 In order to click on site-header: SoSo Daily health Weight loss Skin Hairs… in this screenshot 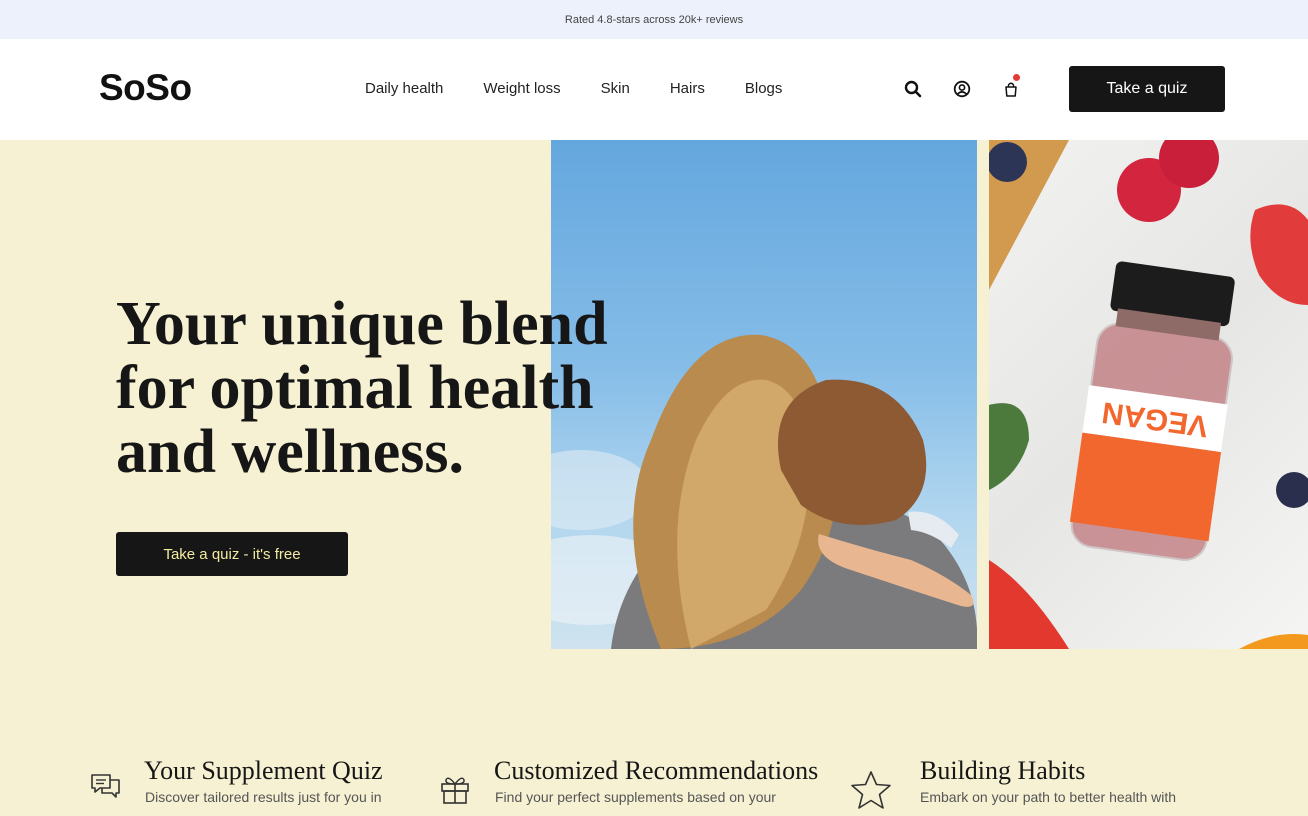, I will do `click(654, 89)`.